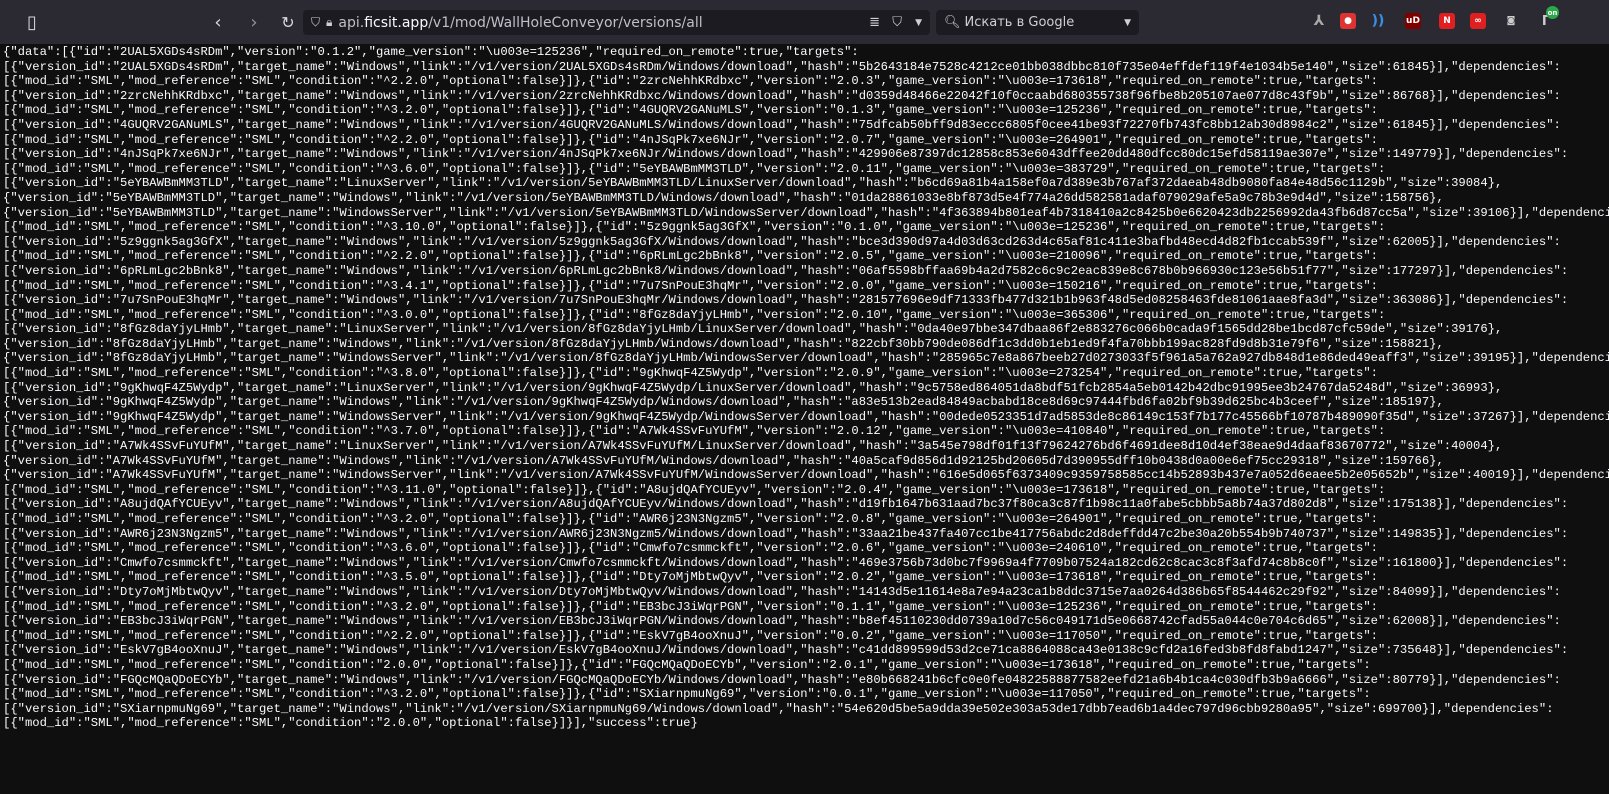 This screenshot has height=794, width=1609. I want to click on url-host: api., so click(351, 22).